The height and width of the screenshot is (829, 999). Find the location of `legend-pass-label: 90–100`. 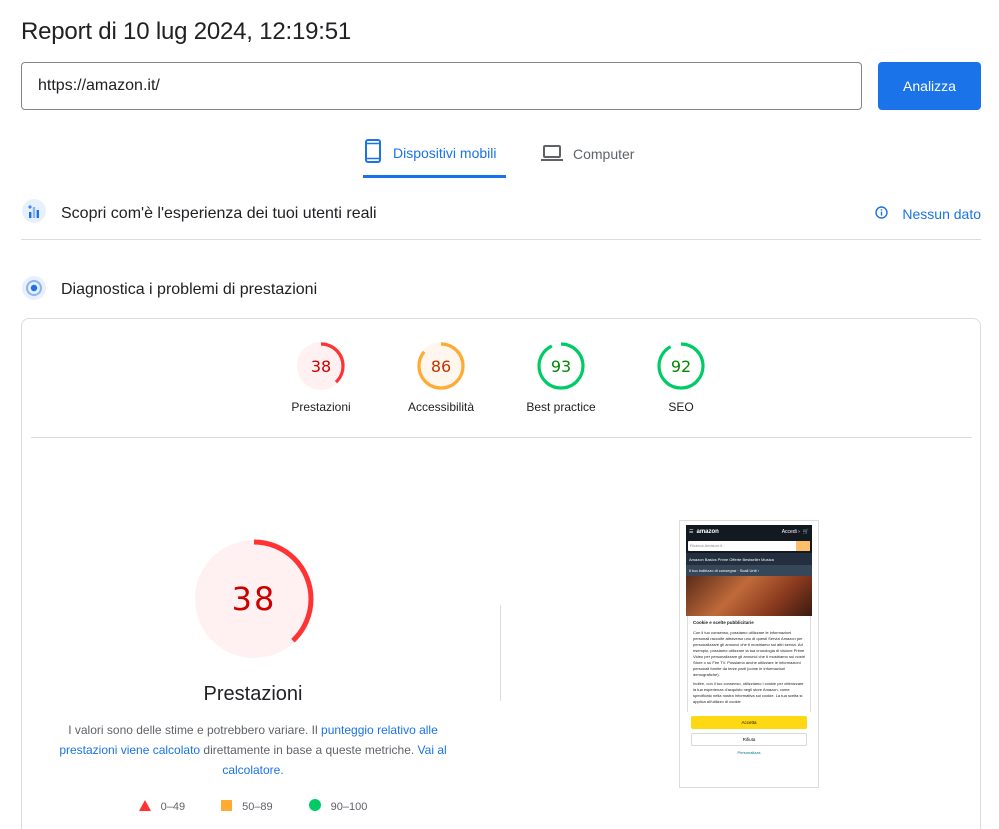

legend-pass-label: 90–100 is located at coordinates (349, 806).